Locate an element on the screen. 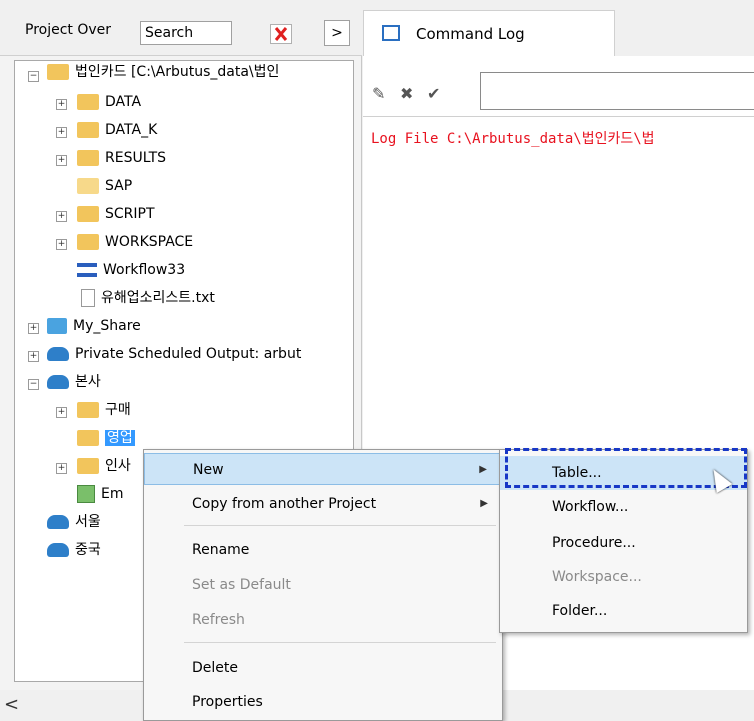 This screenshot has height=721, width=754. tree-item: SAP is located at coordinates (104, 186).